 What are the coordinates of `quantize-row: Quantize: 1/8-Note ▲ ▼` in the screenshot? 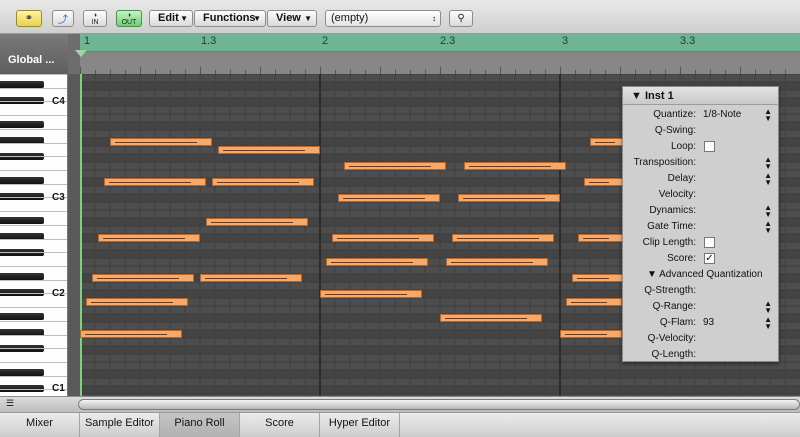 It's located at (700, 115).